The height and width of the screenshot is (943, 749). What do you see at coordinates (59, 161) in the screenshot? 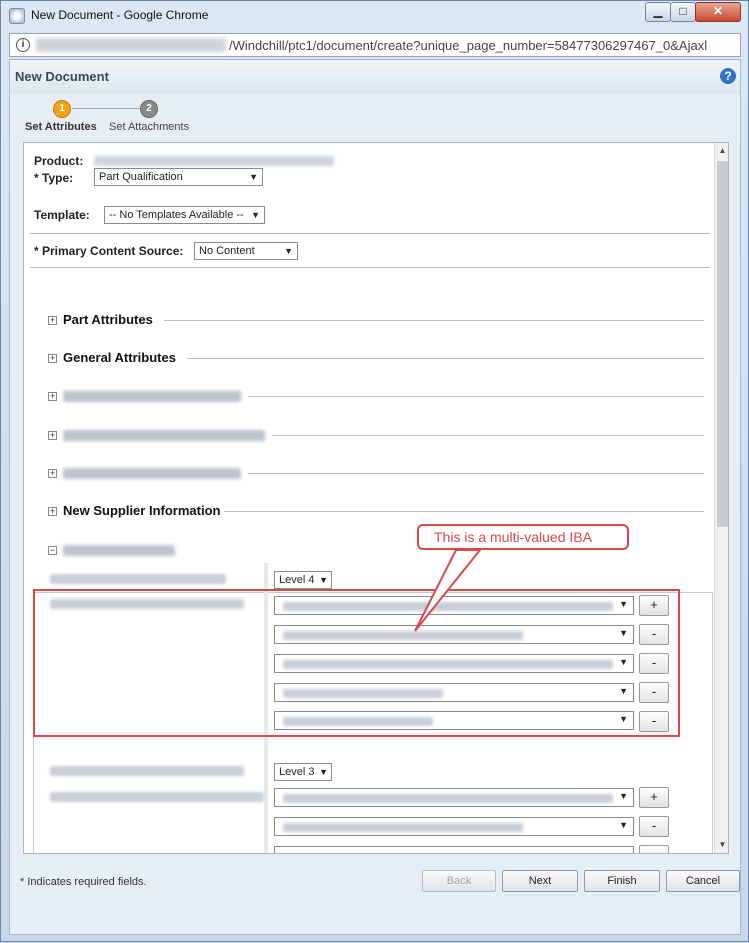
I see `product-label: Product:` at bounding box center [59, 161].